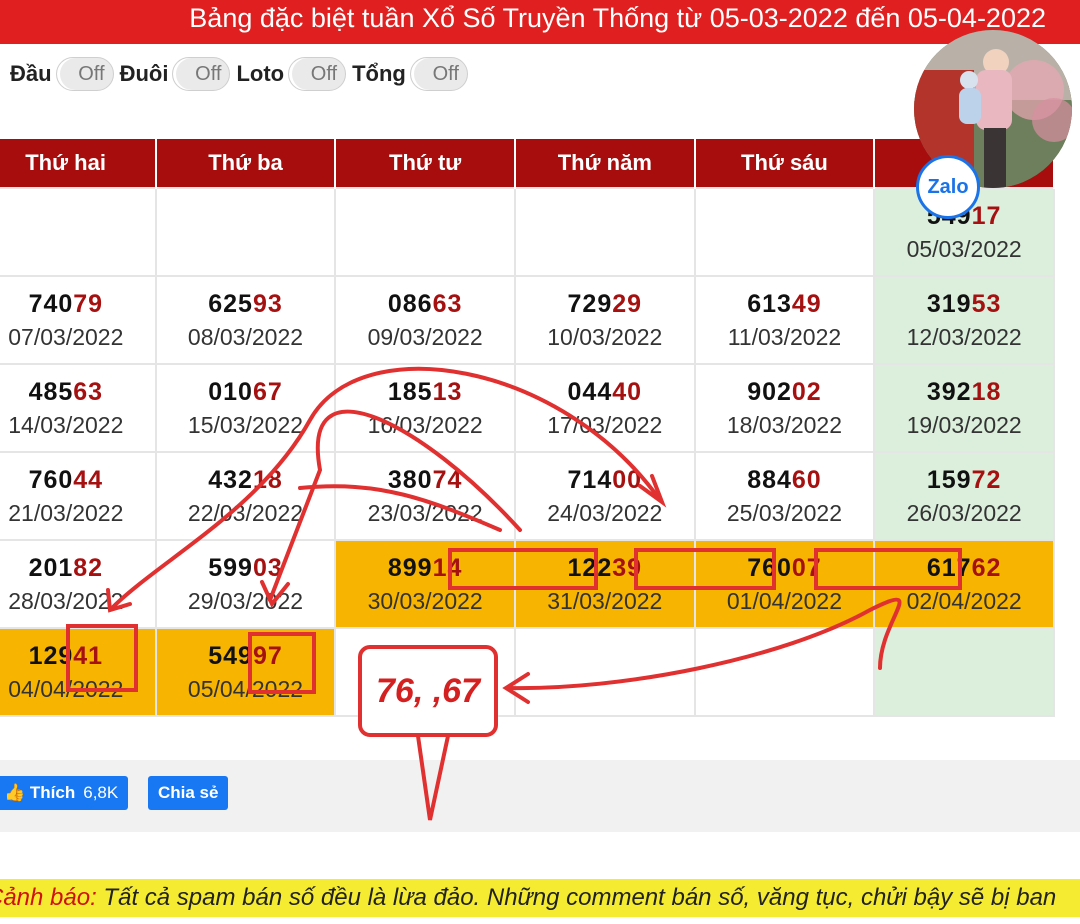 This screenshot has height=924, width=1080. I want to click on like-button: 👍 Thích 6,8K, so click(64, 793).